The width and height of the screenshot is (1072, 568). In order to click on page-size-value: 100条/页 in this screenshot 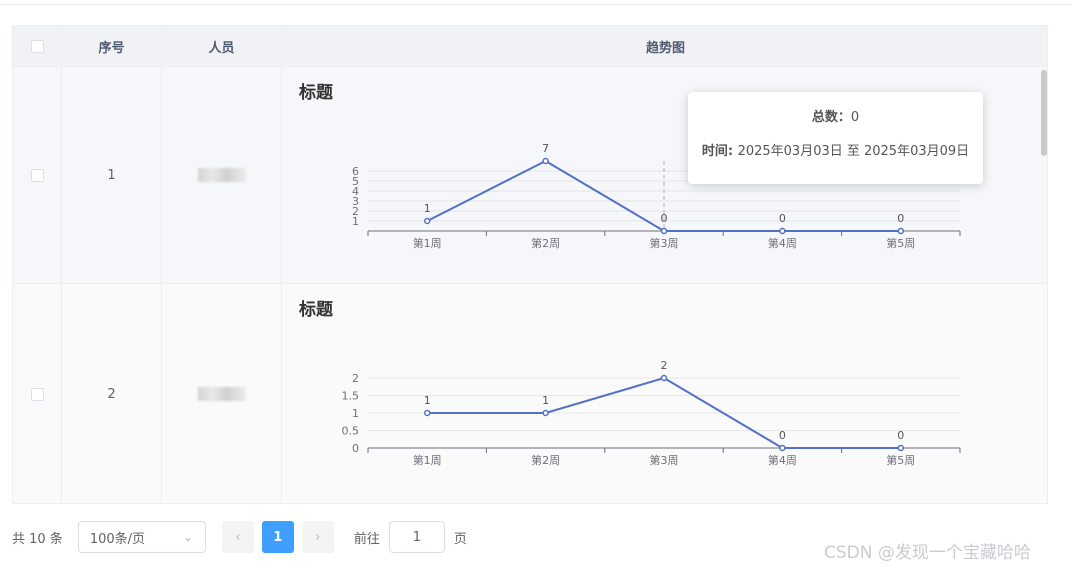, I will do `click(117, 539)`.